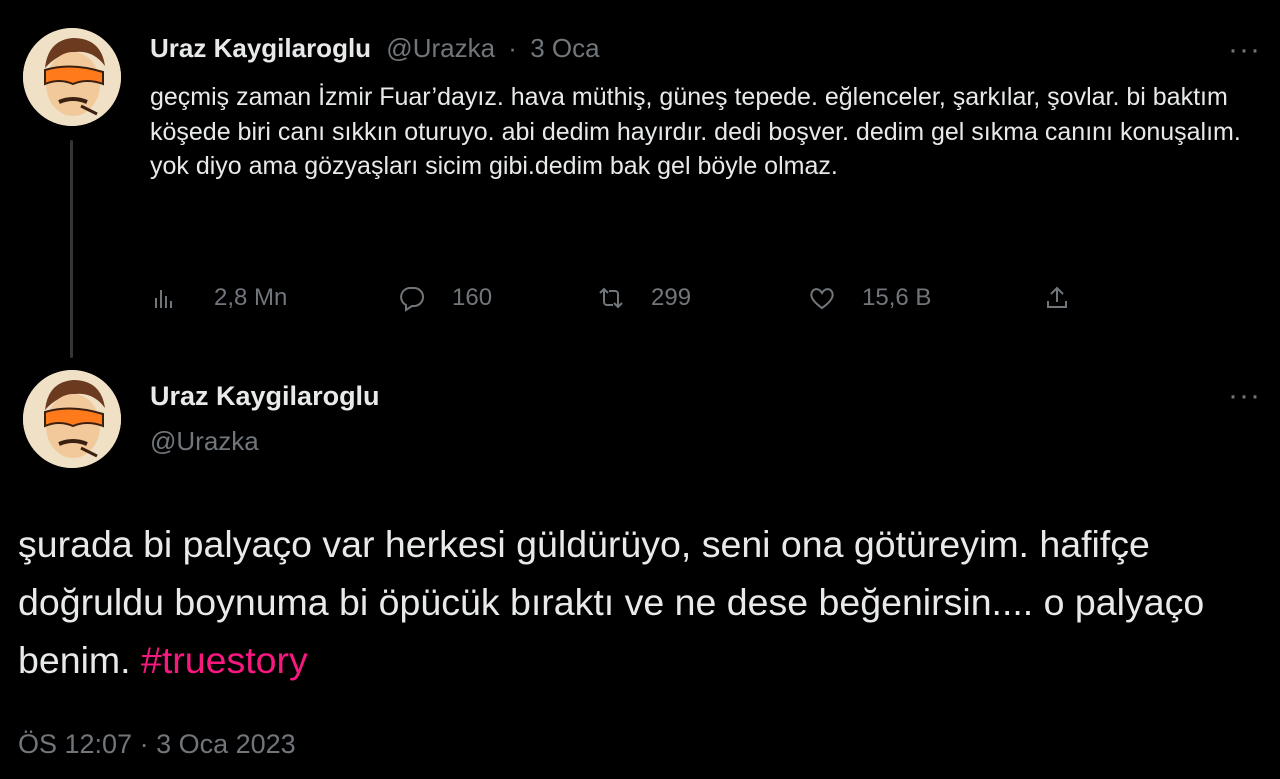 The height and width of the screenshot is (779, 1280). I want to click on tweet-actions: 2,8 Mn 160 299 15,6 B, so click(650, 298).